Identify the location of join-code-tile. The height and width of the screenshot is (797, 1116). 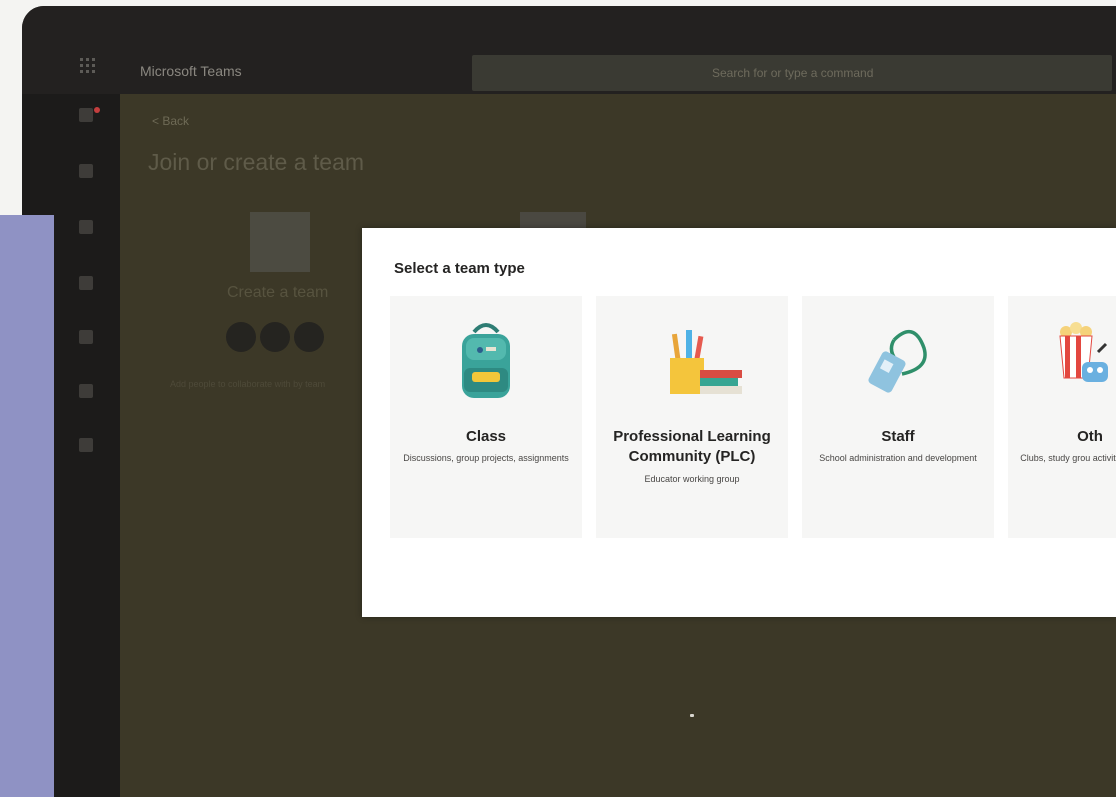
(553, 220).